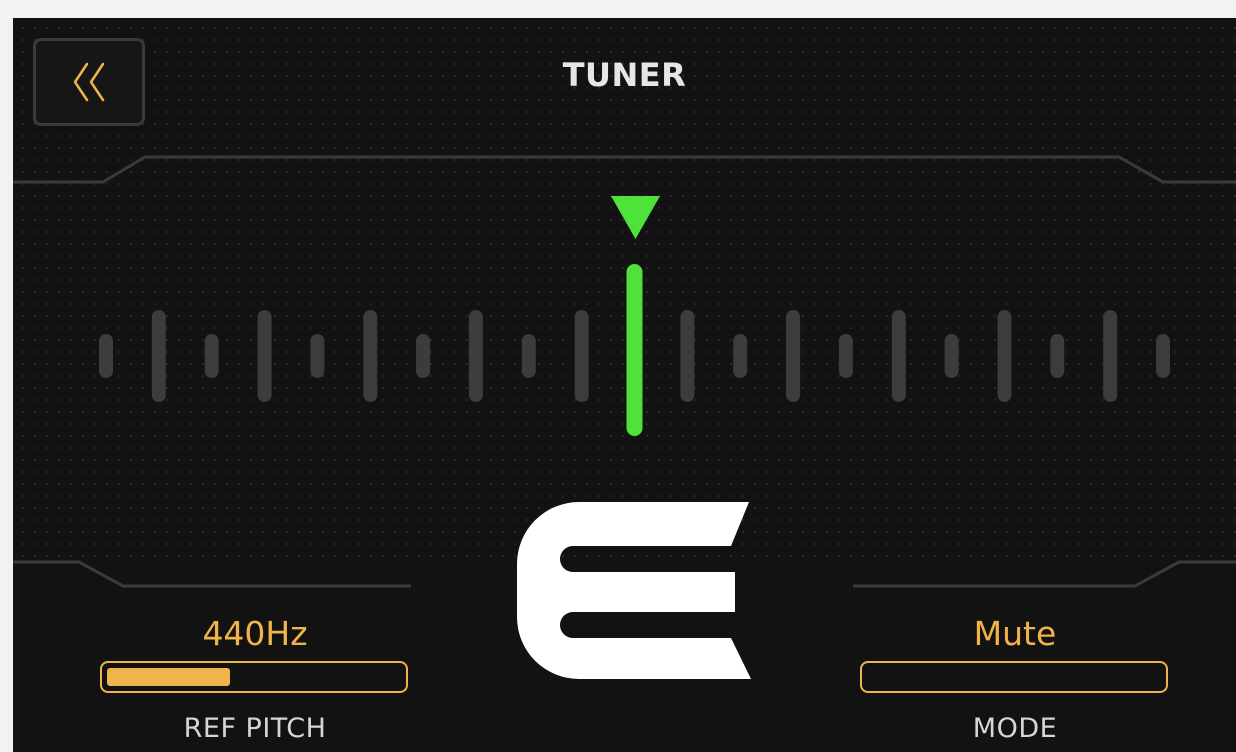 The width and height of the screenshot is (1236, 752). Describe the element at coordinates (624, 75) in the screenshot. I see `page-title: TUNER` at that location.